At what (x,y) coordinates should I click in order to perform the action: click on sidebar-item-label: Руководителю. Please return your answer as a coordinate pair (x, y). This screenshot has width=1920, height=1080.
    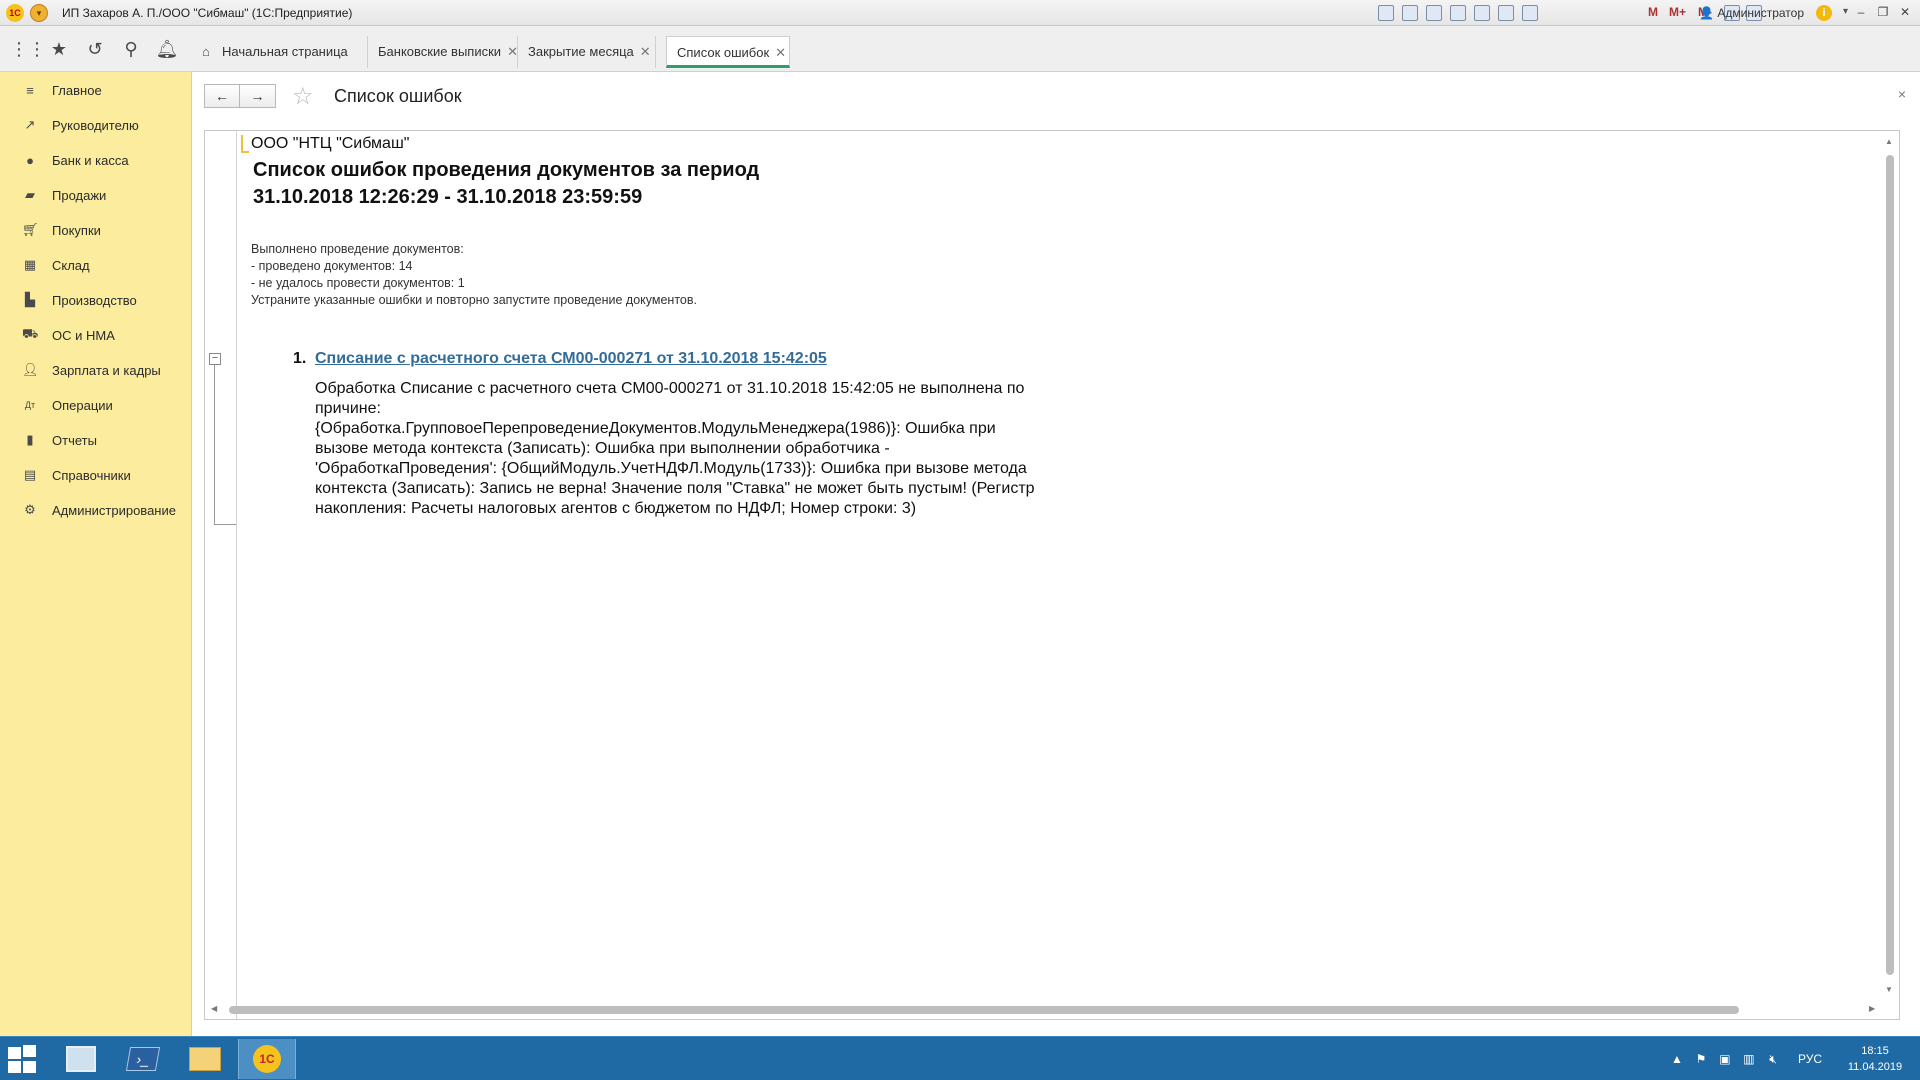
    Looking at the image, I should click on (95, 125).